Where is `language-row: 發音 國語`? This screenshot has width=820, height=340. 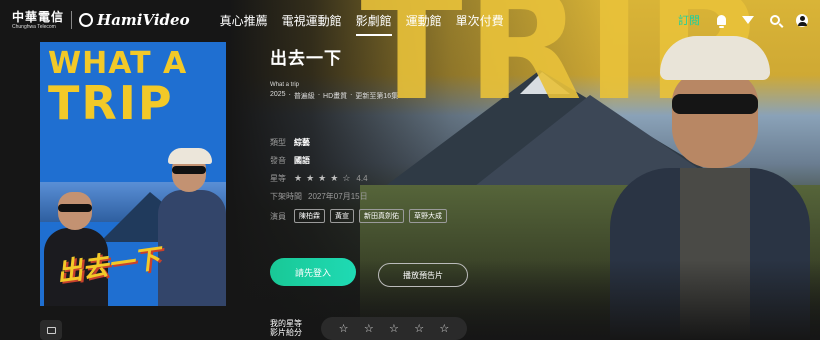
language-row: 發音 國語 is located at coordinates (420, 160).